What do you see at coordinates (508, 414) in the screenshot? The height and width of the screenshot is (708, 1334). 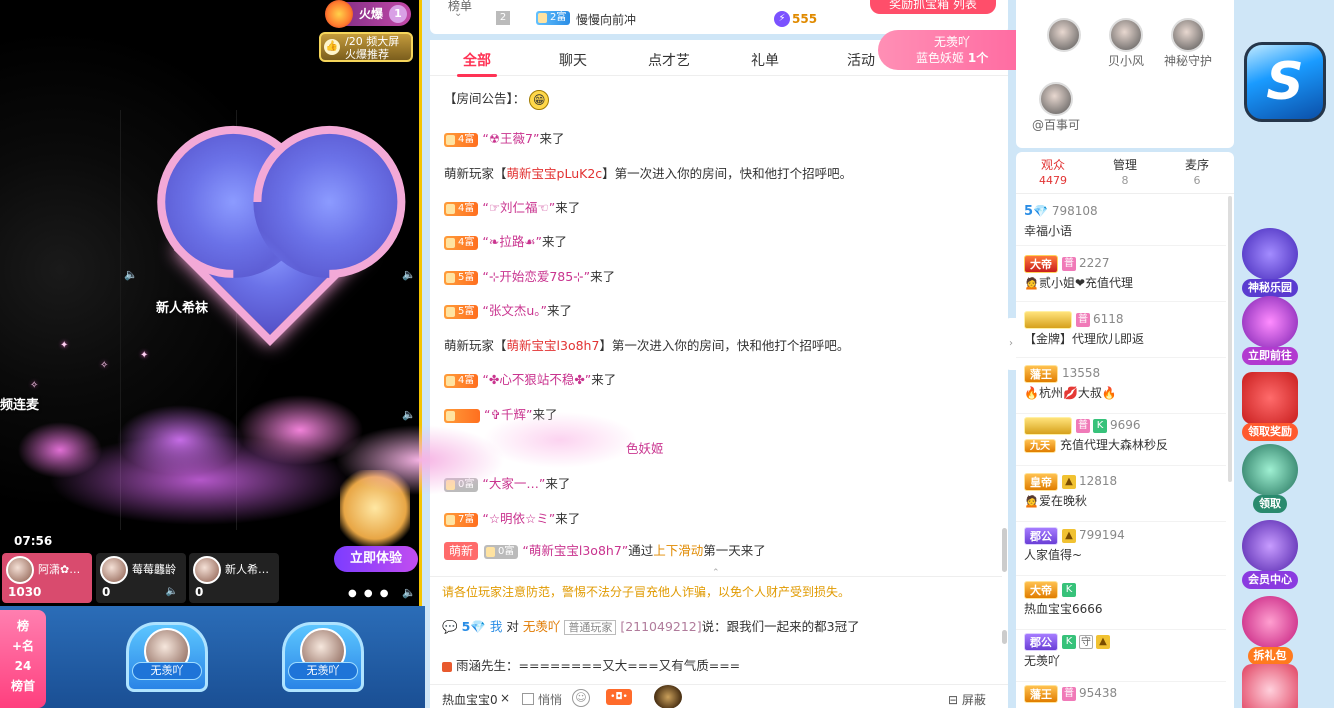 I see `user-name: “✞千辉”` at bounding box center [508, 414].